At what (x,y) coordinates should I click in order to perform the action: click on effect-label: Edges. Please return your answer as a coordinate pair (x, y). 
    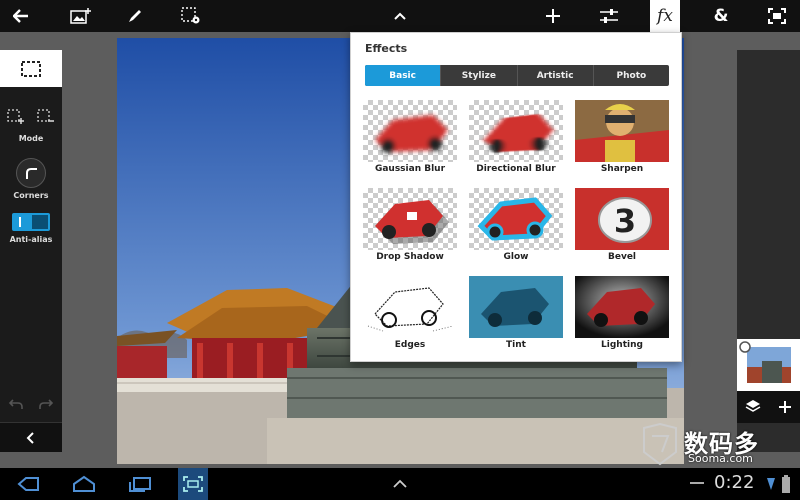
    Looking at the image, I should click on (410, 345).